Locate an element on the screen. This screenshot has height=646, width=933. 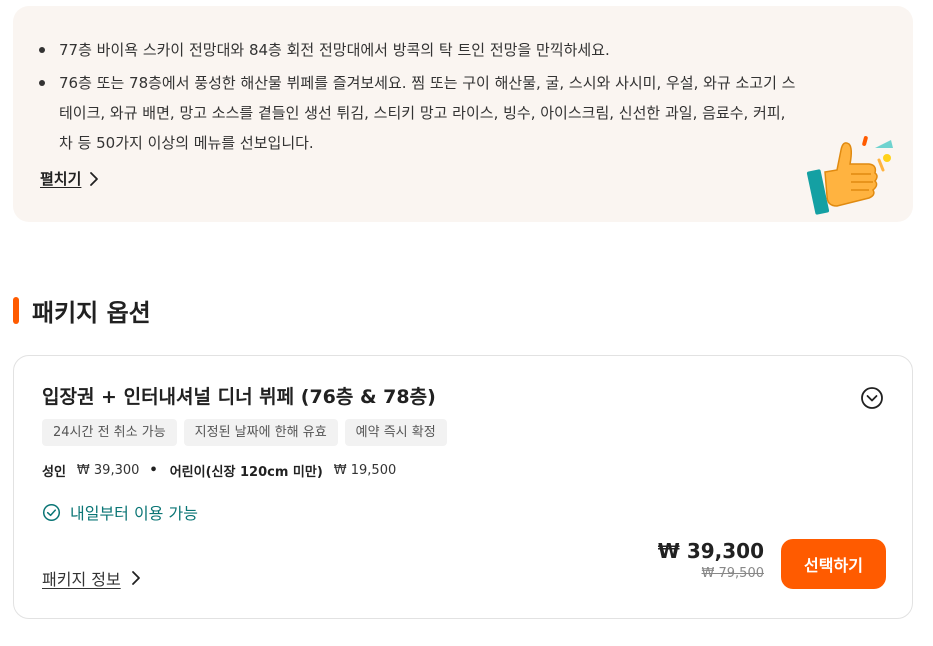
original-price: ₩ 79,500 is located at coordinates (732, 573).